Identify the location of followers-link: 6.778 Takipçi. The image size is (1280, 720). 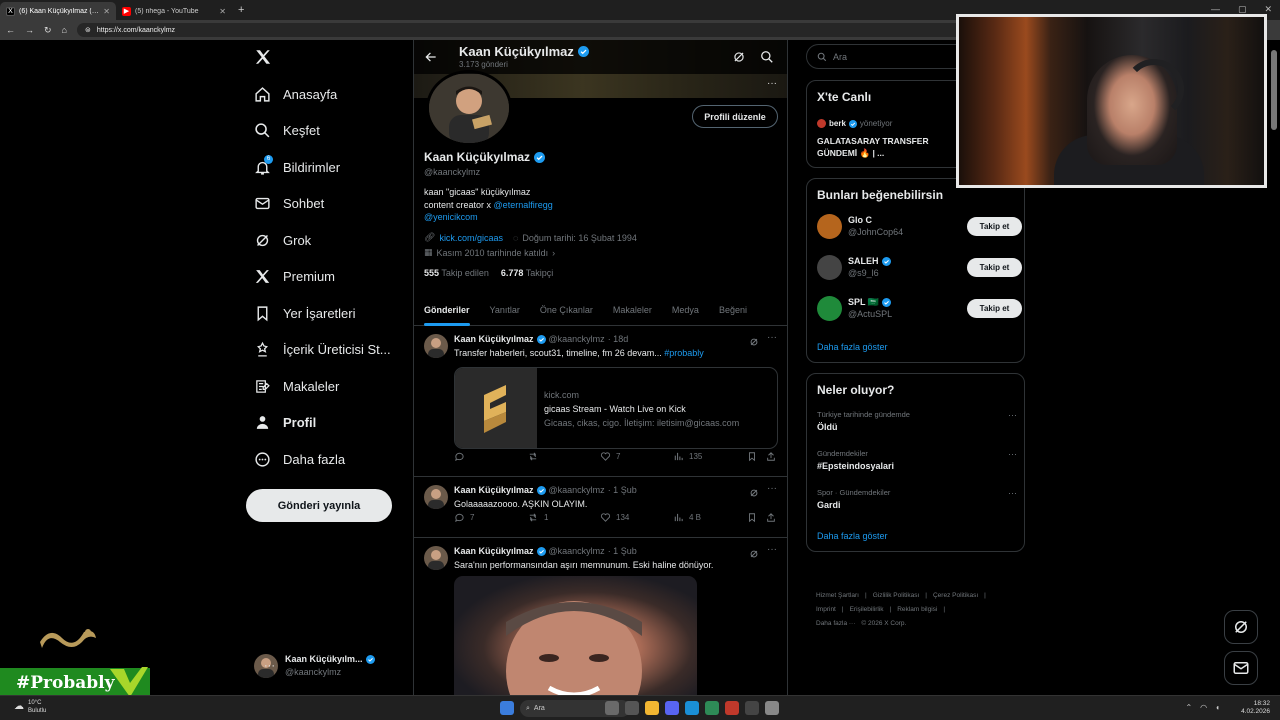
(527, 273).